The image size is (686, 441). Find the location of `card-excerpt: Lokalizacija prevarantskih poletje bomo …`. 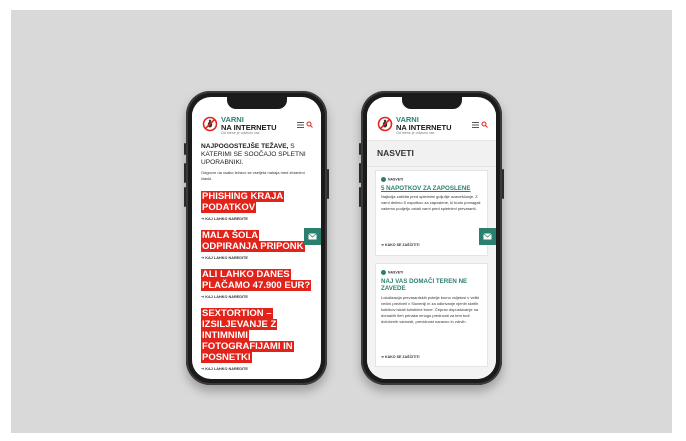

card-excerpt: Lokalizacija prevarantskih poletje bomo … is located at coordinates (430, 309).